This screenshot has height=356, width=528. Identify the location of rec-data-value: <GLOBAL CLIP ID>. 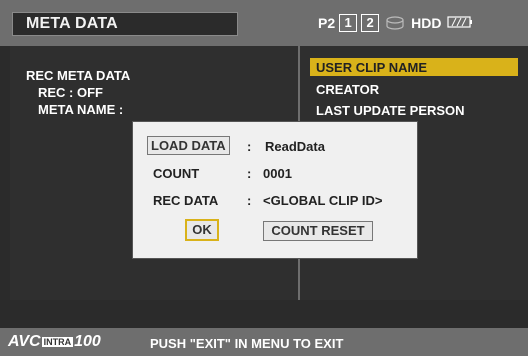
(323, 200).